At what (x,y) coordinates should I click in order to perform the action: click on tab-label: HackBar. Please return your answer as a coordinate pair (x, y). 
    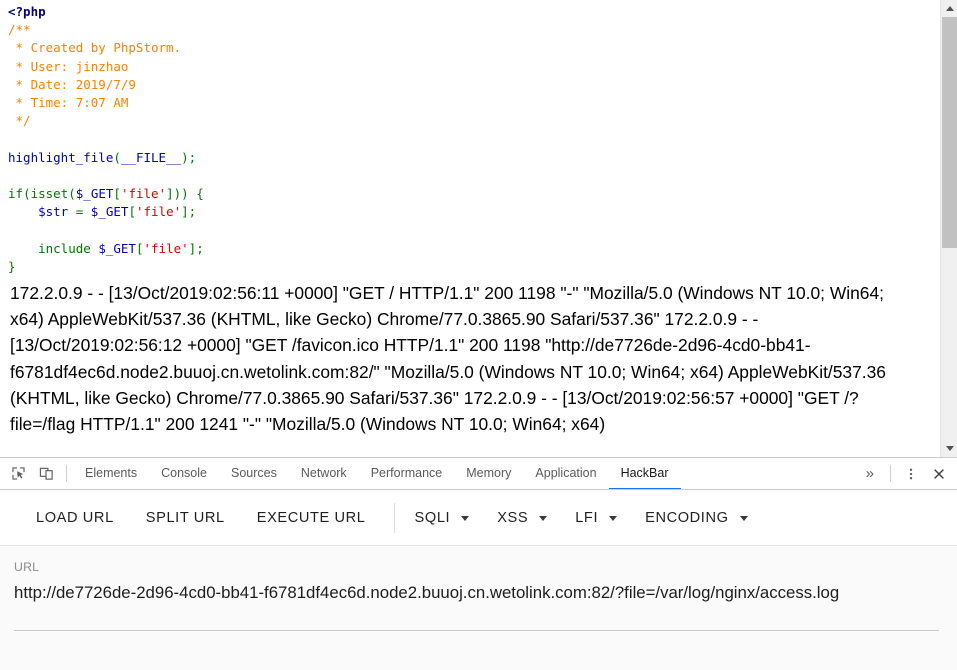
    Looking at the image, I should click on (644, 473).